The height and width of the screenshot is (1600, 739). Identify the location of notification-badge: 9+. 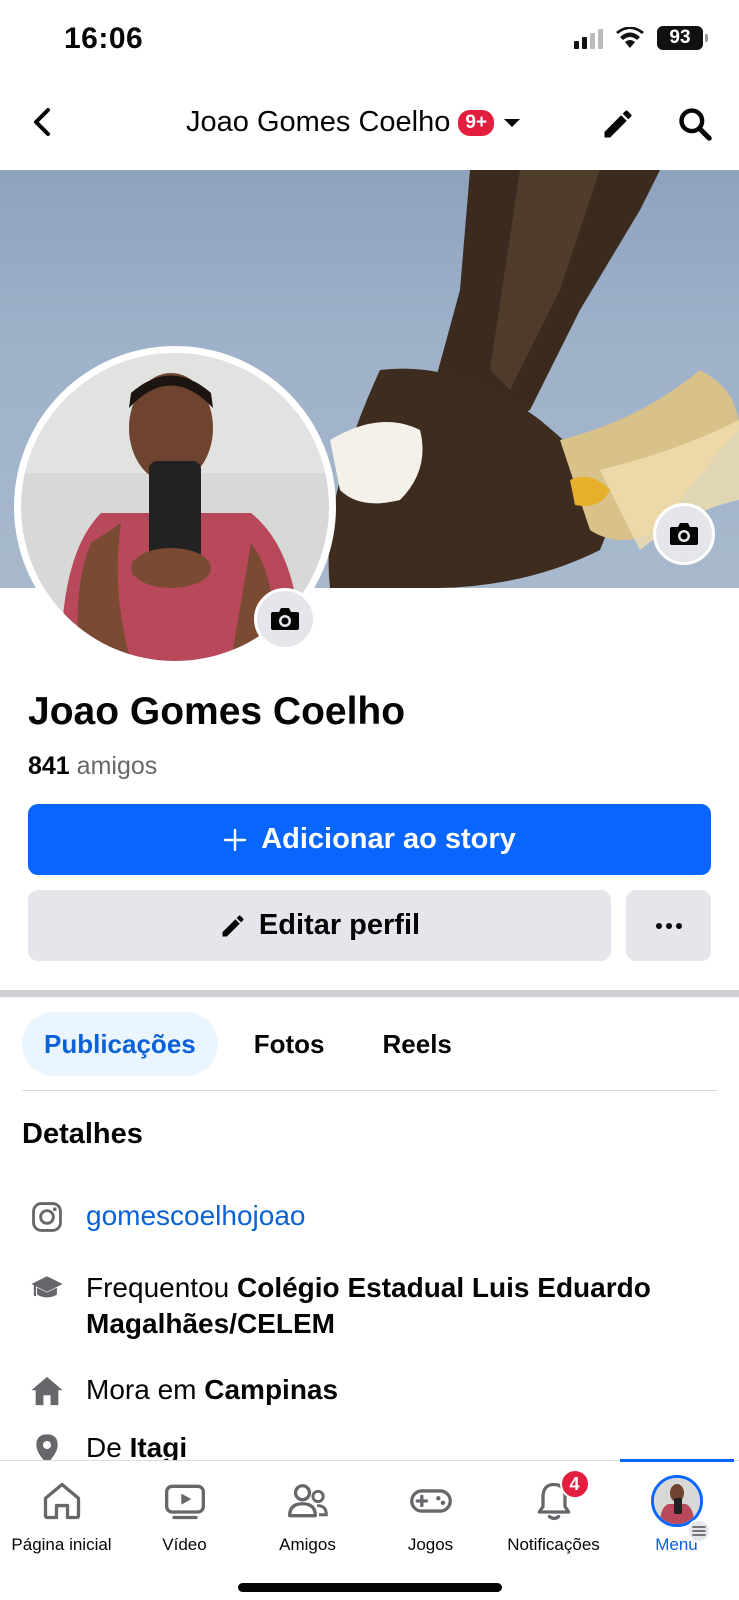
(476, 122).